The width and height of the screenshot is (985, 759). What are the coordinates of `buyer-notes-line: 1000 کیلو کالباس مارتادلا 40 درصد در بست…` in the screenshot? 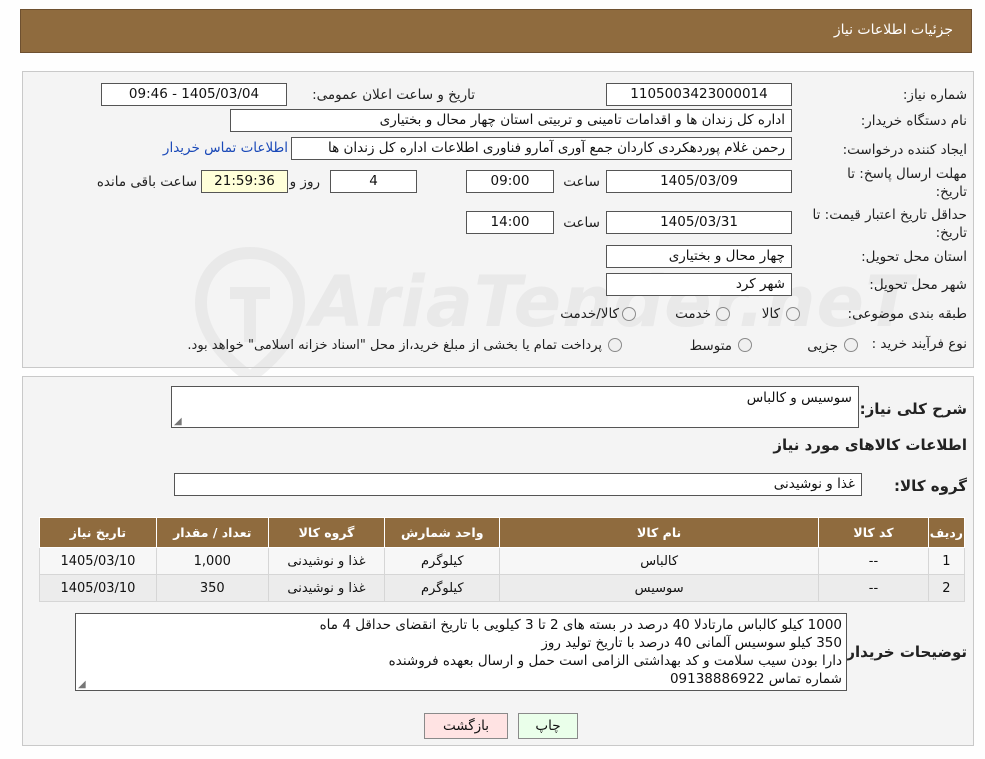 It's located at (580, 625).